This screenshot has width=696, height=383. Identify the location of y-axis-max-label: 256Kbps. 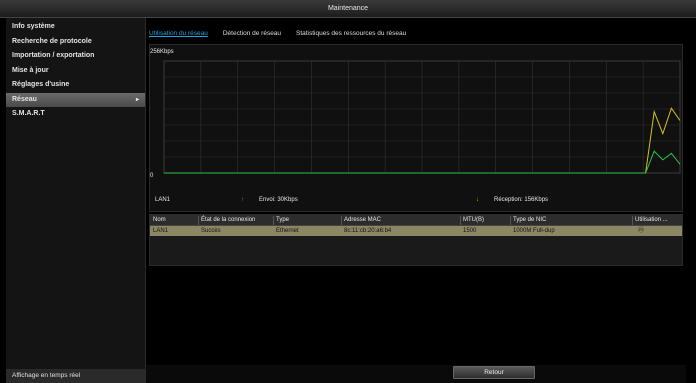
(162, 52).